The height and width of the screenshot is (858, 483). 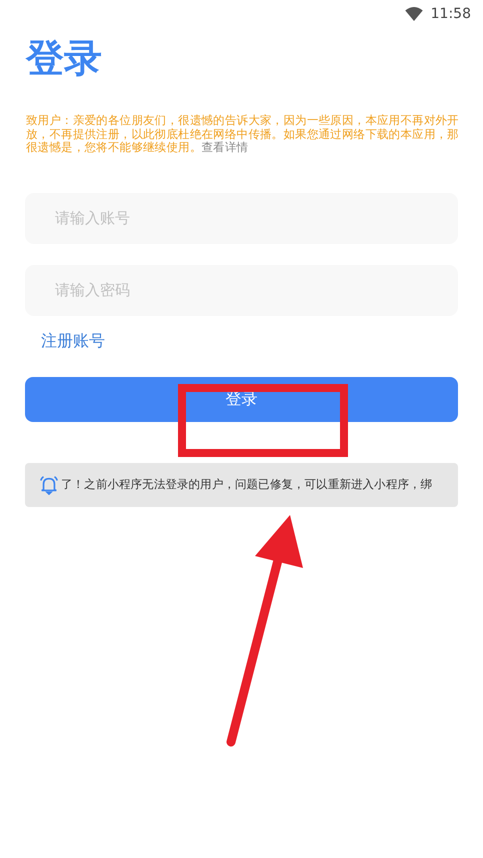 What do you see at coordinates (450, 14) in the screenshot?
I see `status-time: 11:58` at bounding box center [450, 14].